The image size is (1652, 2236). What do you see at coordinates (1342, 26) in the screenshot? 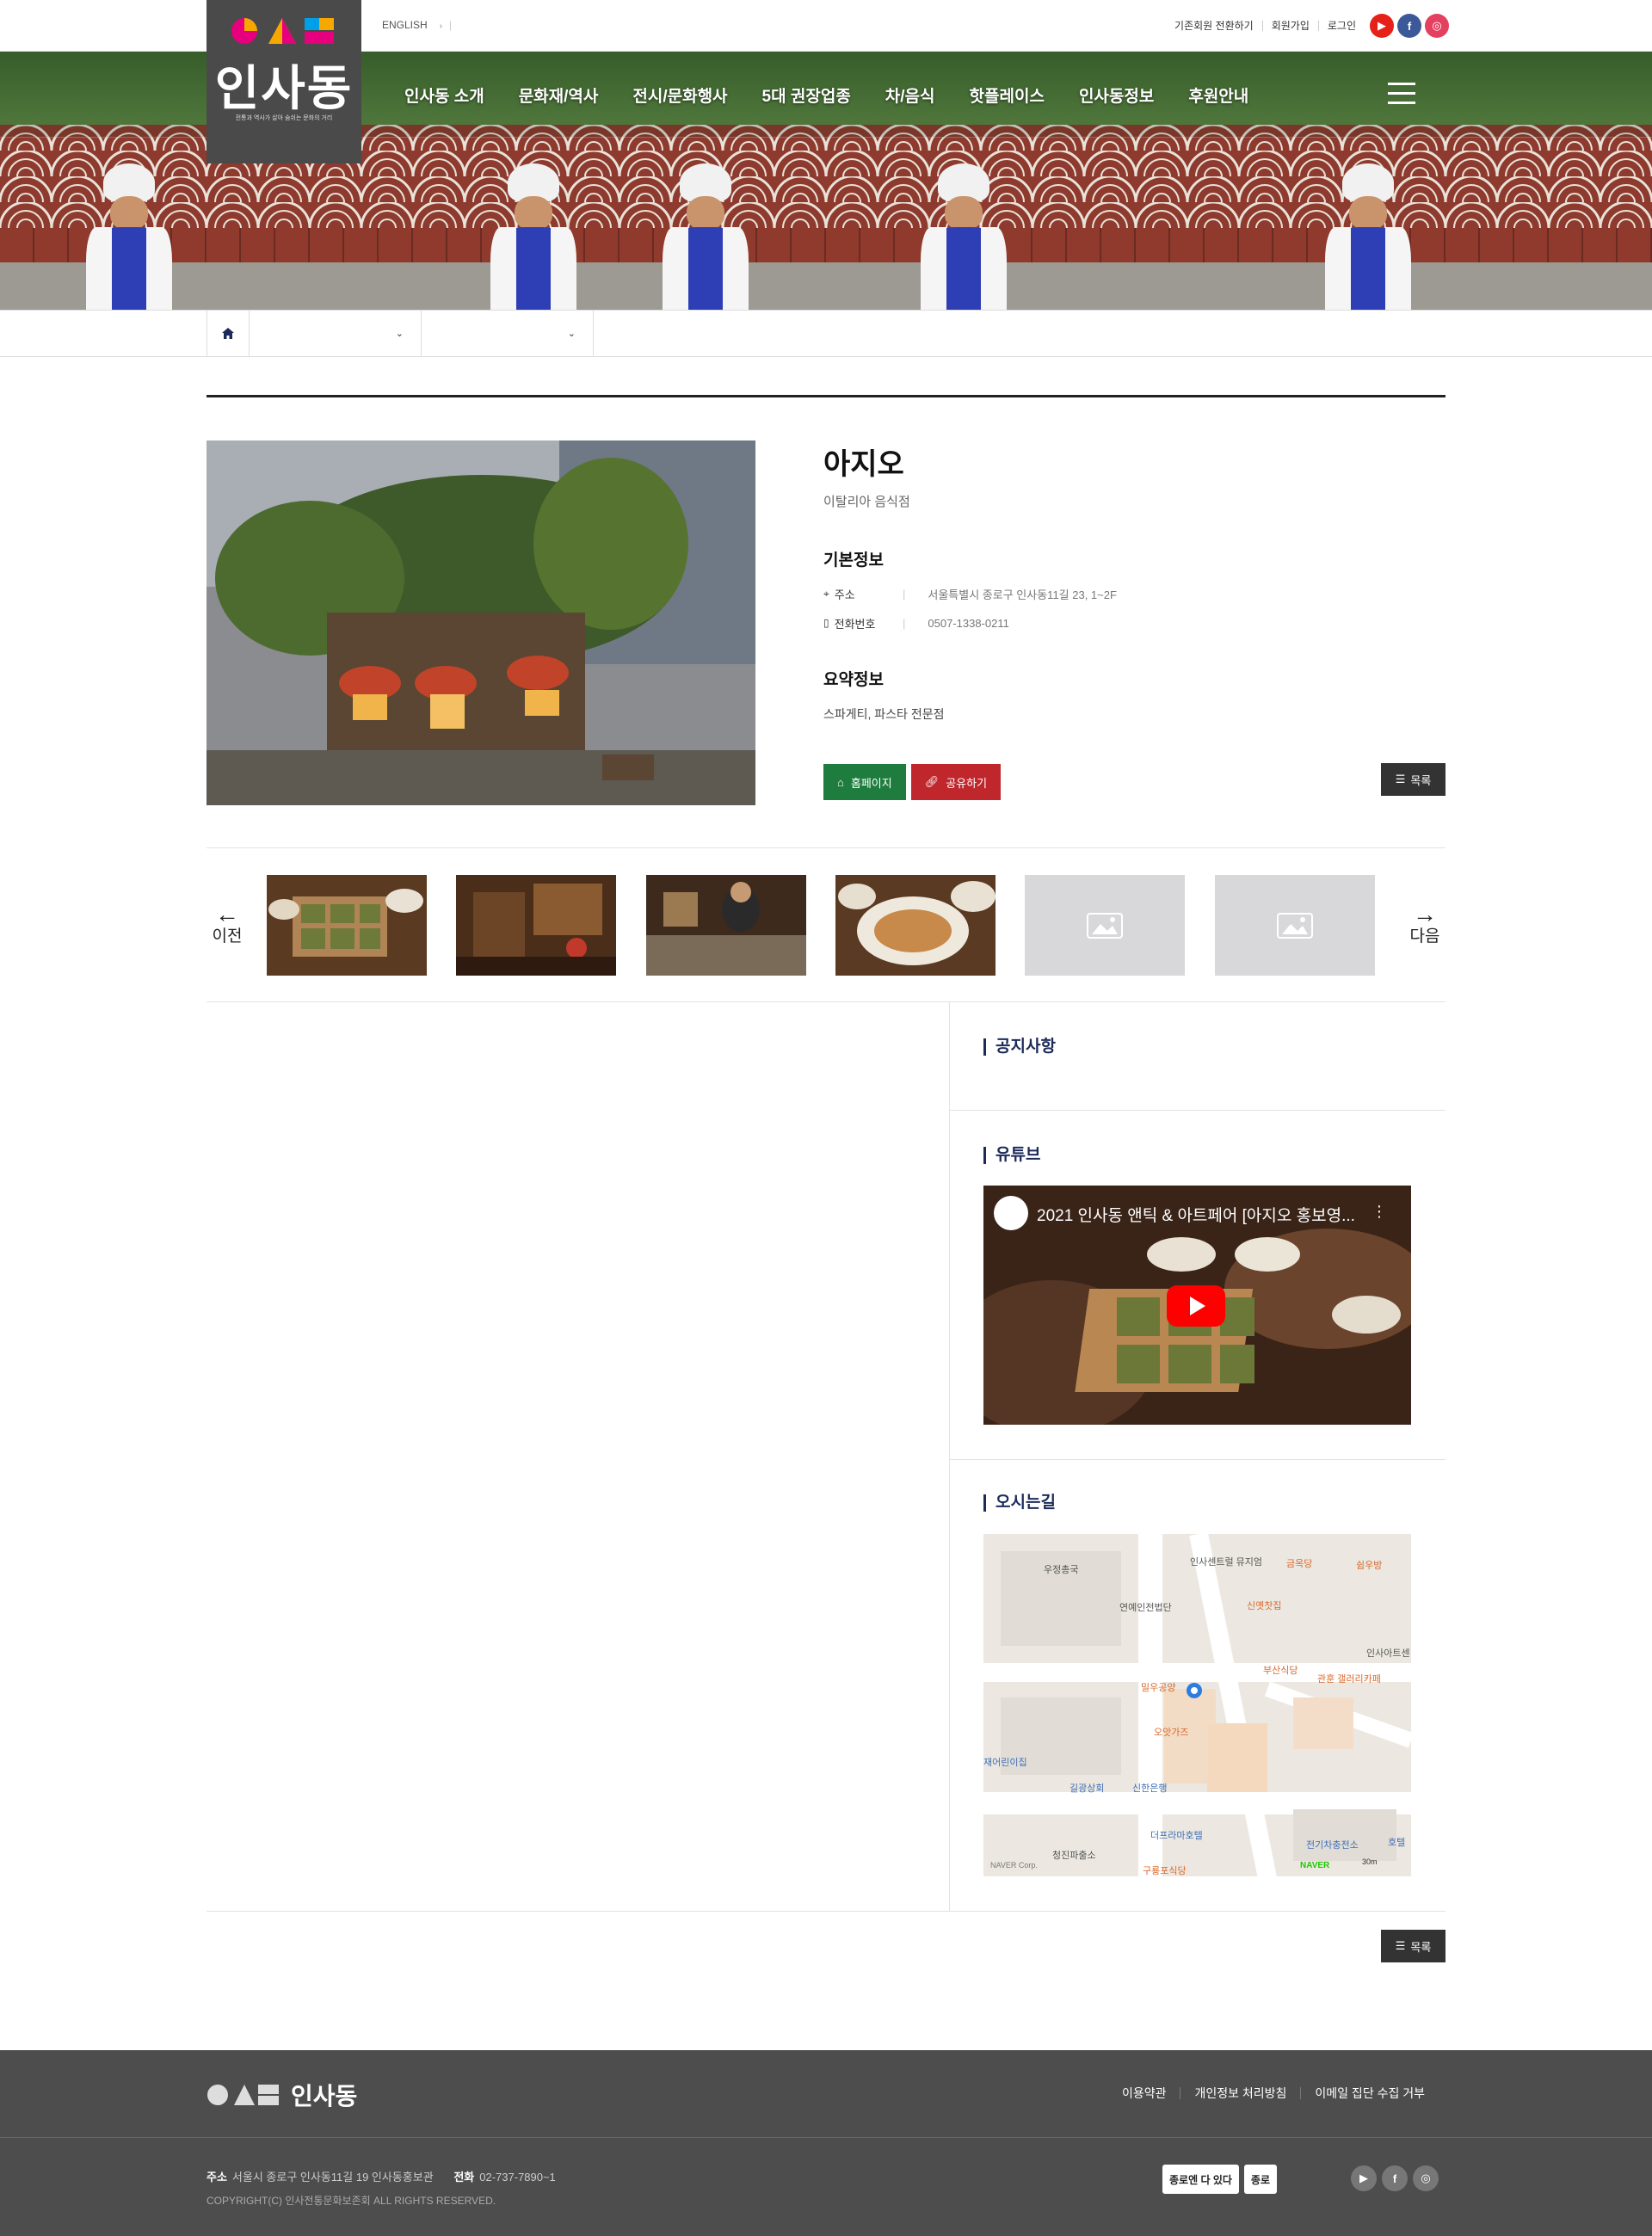
I see `login-link: 로그인` at bounding box center [1342, 26].